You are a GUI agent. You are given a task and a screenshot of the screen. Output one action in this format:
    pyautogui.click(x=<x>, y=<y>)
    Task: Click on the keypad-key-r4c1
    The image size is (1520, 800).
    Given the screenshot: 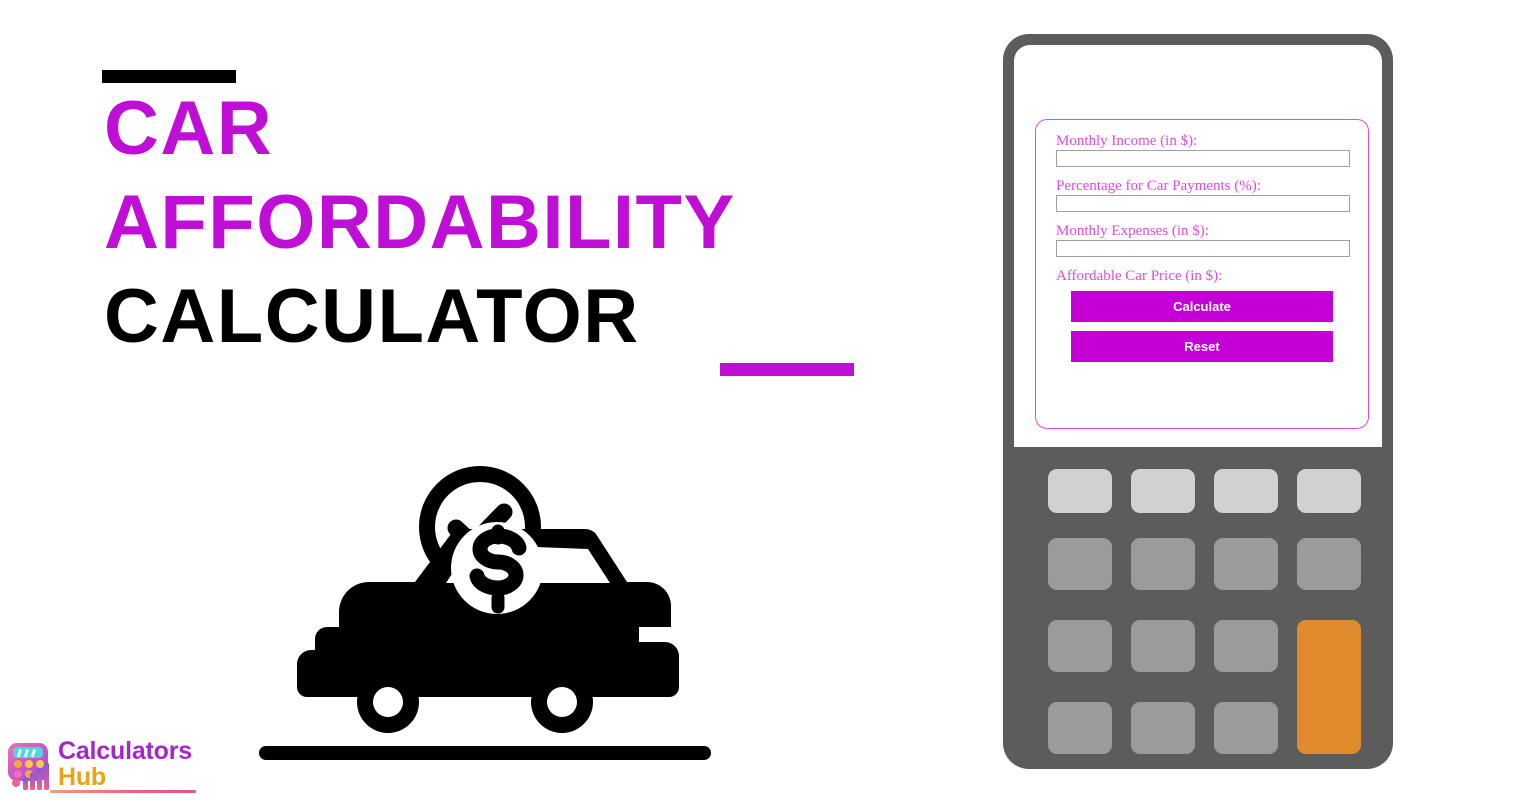 What is the action you would take?
    pyautogui.click(x=1080, y=728)
    